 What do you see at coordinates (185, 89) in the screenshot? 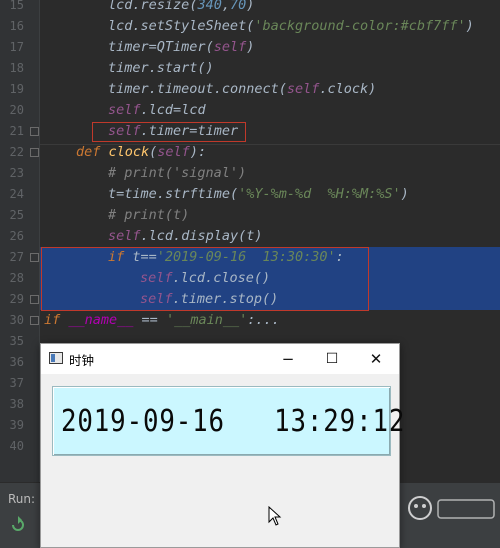
I see `code-token: timeout` at bounding box center [185, 89].